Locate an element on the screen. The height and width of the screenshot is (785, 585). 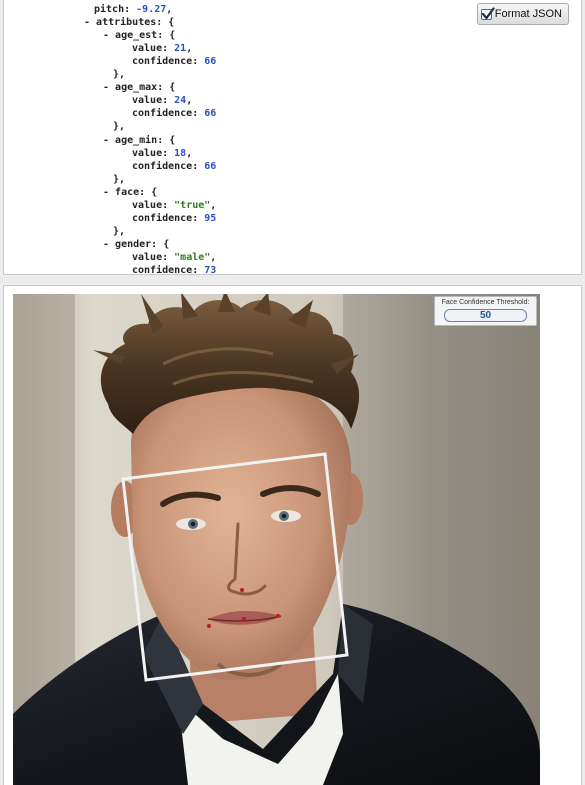
json-line: pitch: -9.27, is located at coordinates (133, 9).